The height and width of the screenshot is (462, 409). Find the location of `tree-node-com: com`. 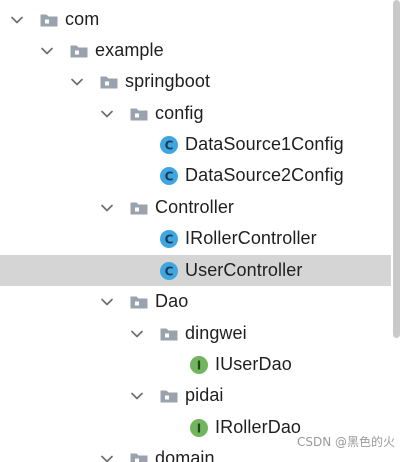

tree-node-com: com is located at coordinates (195, 19).